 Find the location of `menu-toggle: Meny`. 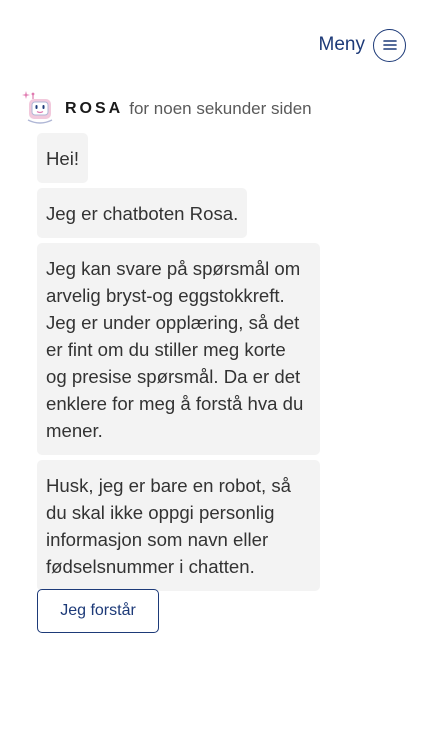

menu-toggle: Meny is located at coordinates (362, 45).